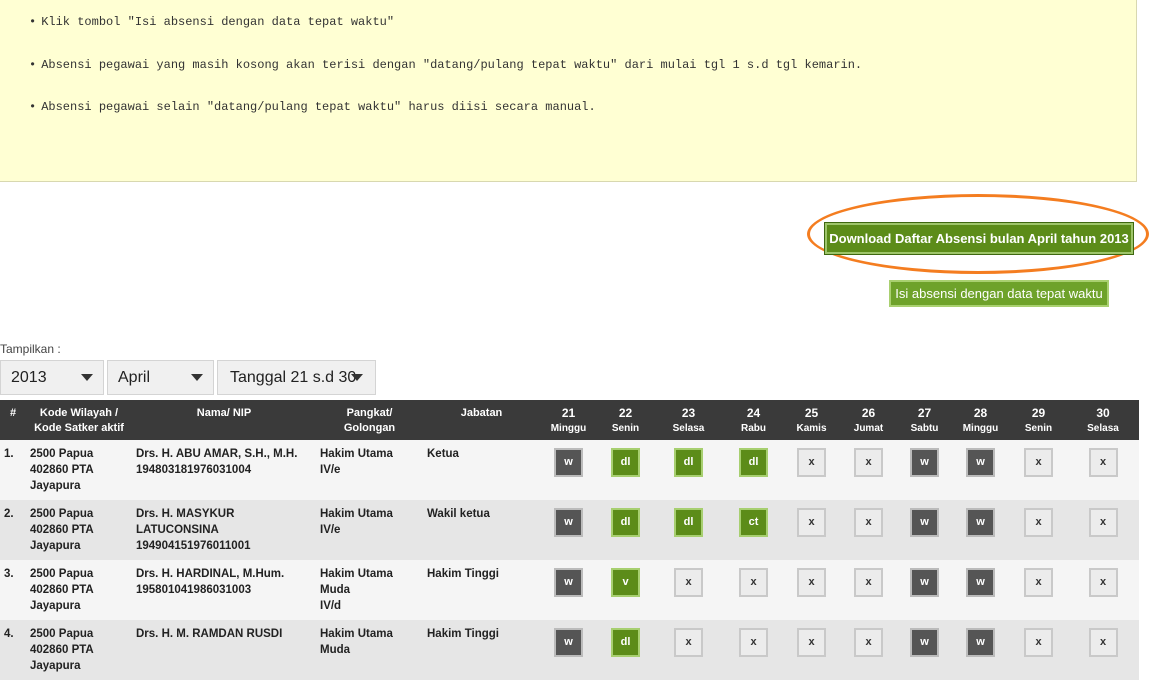 The width and height of the screenshot is (1149, 680). What do you see at coordinates (185, 514) in the screenshot?
I see `cell-nama-line: Drs. H. MASYKUR` at bounding box center [185, 514].